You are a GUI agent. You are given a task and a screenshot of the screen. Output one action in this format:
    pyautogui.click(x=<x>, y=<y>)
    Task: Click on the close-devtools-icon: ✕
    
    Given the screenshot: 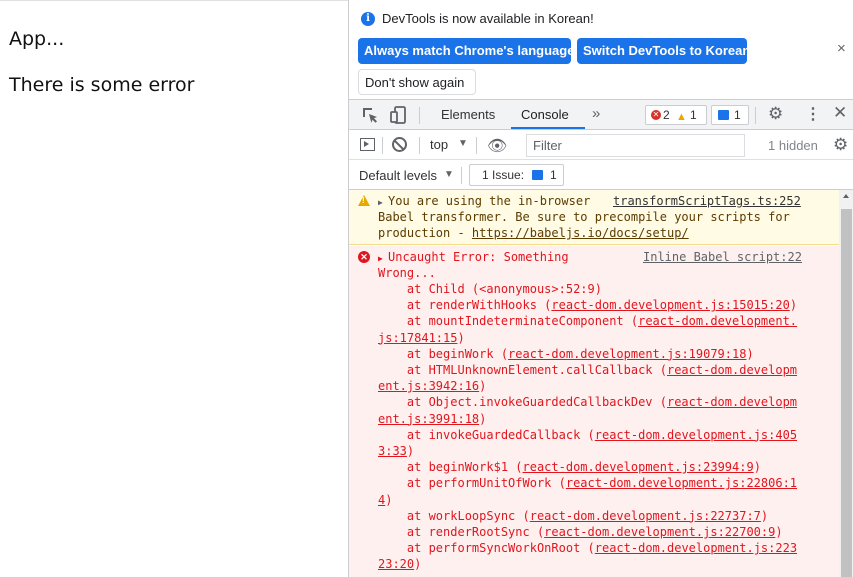 What is the action you would take?
    pyautogui.click(x=840, y=113)
    